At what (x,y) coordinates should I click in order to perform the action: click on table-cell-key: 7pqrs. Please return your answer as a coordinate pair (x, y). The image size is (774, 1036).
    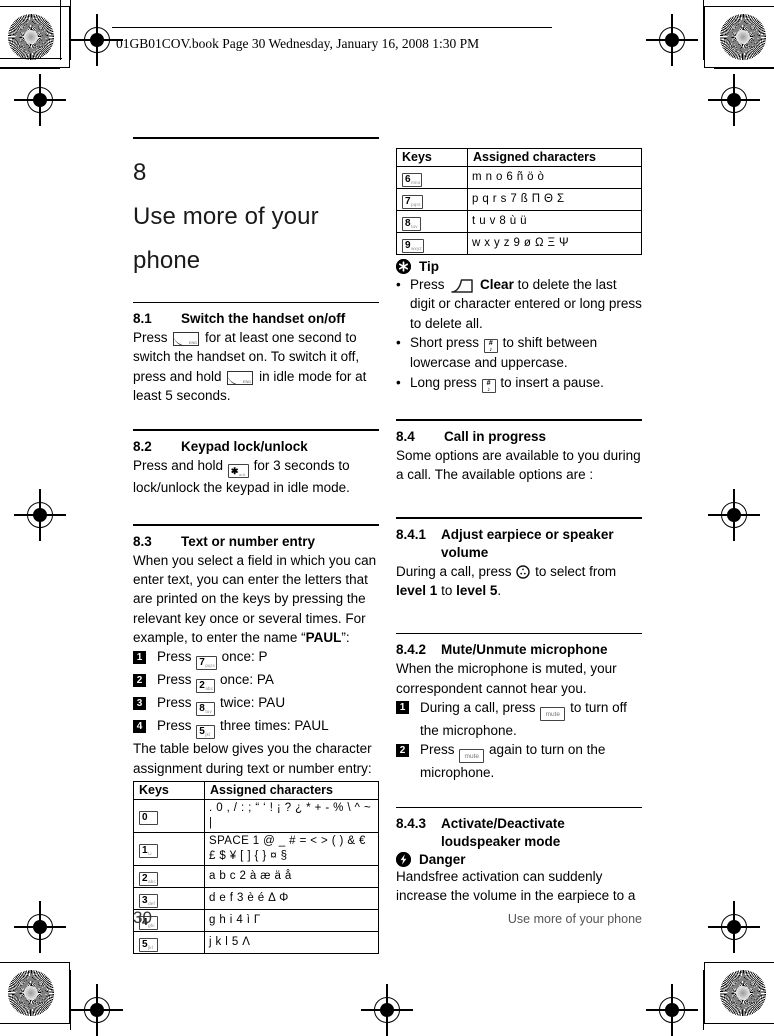
    Looking at the image, I should click on (432, 199).